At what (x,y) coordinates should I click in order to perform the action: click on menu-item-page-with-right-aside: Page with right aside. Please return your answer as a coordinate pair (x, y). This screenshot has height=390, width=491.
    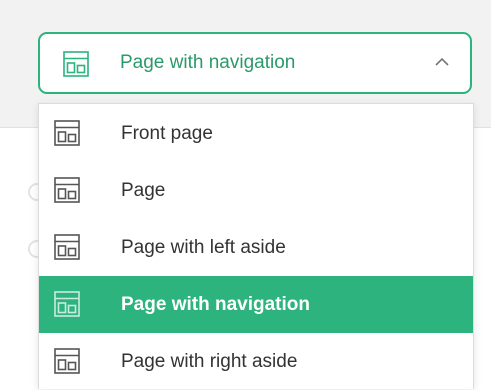
    Looking at the image, I should click on (256, 361).